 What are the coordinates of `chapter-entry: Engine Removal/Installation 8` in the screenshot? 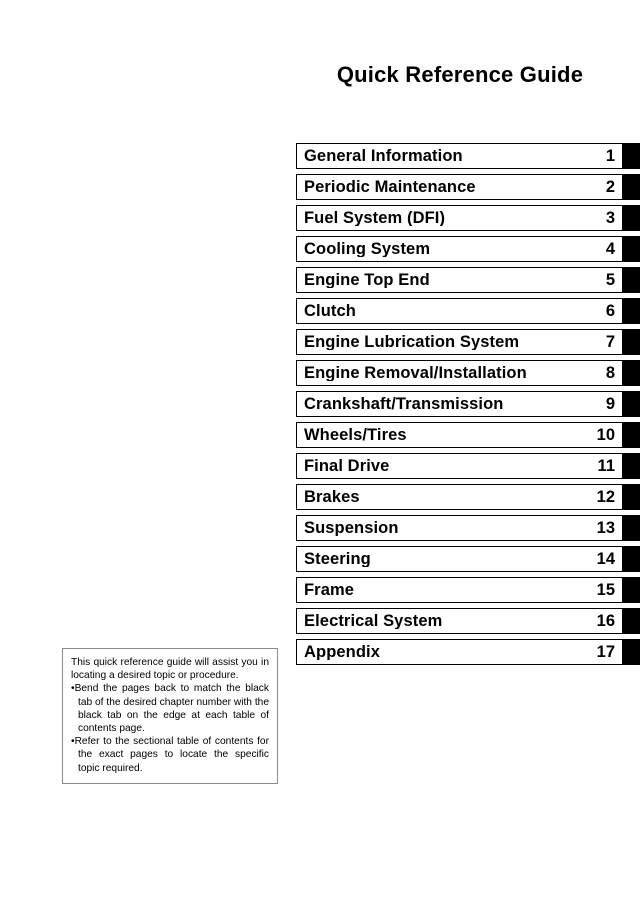 It's located at (459, 373).